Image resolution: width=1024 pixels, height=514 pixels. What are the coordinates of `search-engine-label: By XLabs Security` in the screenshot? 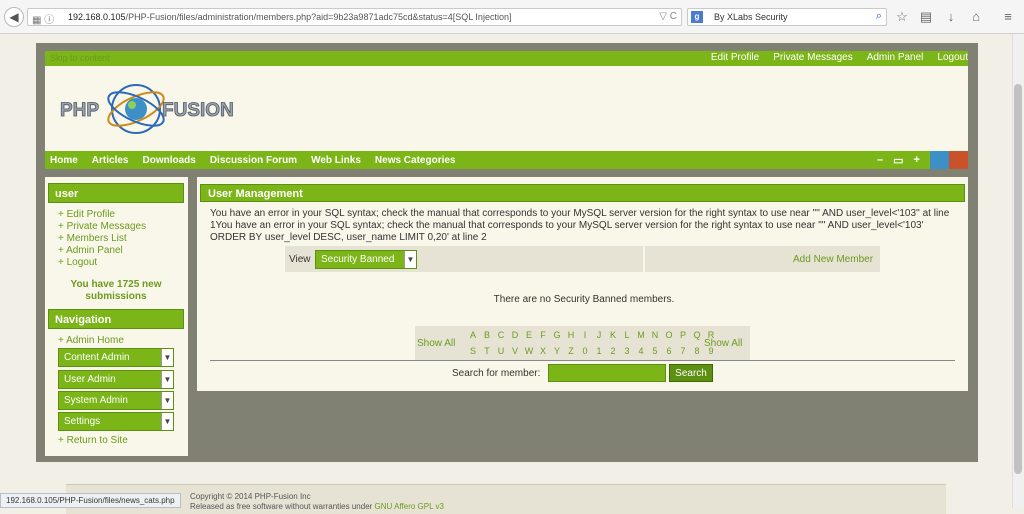 It's located at (751, 17).